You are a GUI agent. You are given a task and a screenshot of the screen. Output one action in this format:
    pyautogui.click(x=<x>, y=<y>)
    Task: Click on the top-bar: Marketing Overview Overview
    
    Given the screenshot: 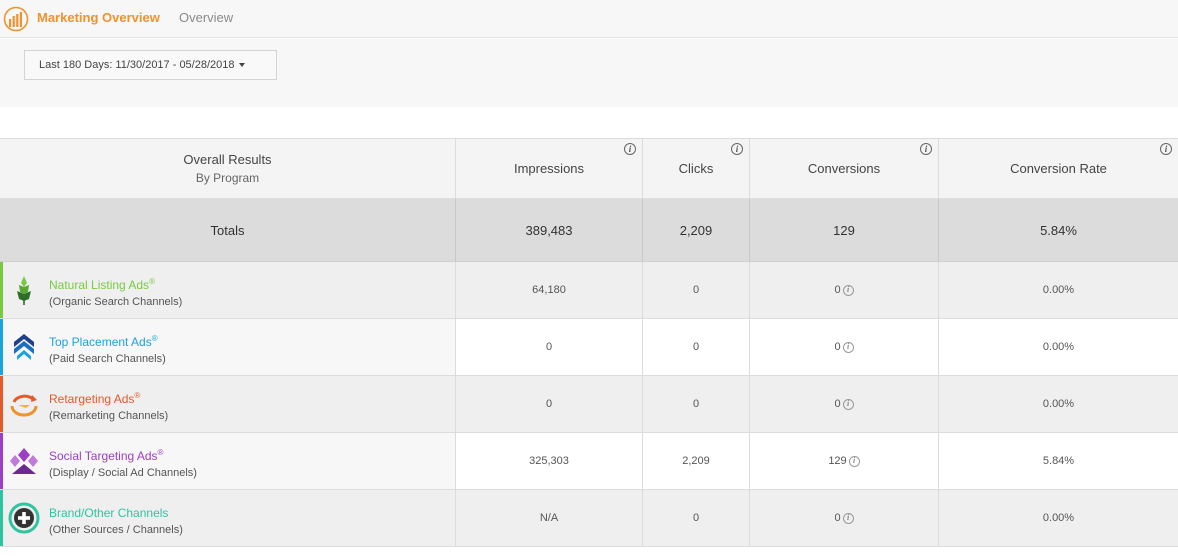 What is the action you would take?
    pyautogui.click(x=589, y=19)
    